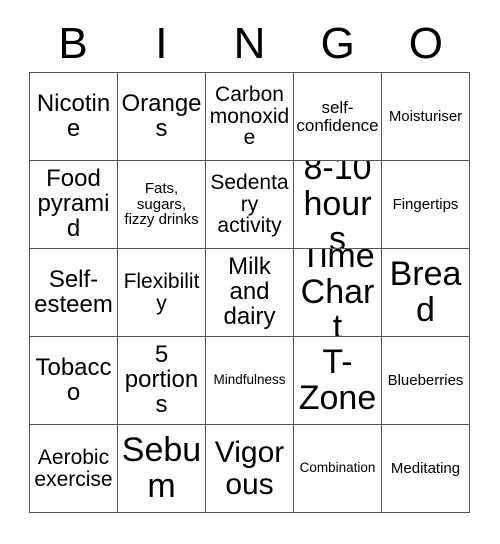 The image size is (500, 544). I want to click on bingo-cell: Combination, so click(338, 469).